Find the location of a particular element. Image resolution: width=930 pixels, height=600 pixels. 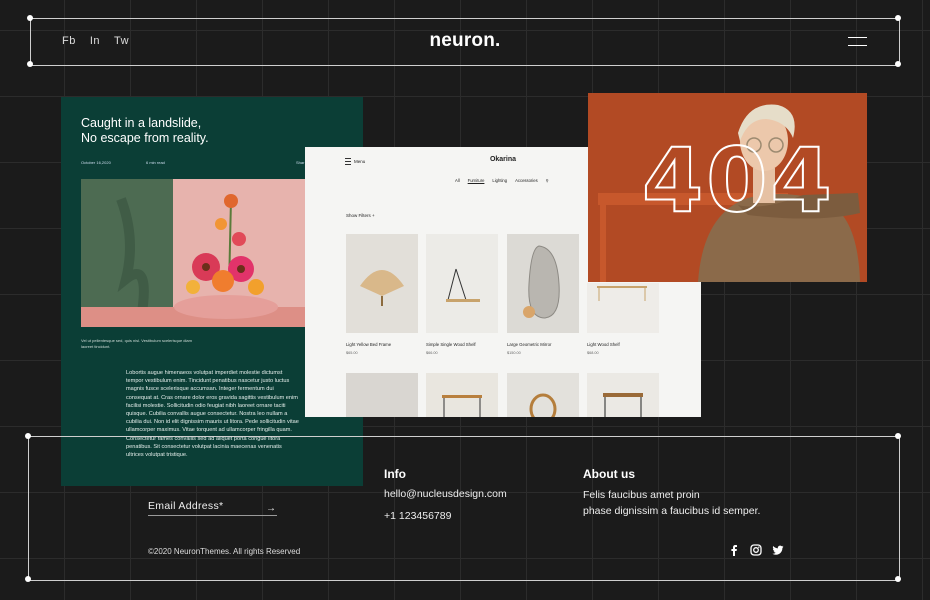

product-price: $150.00 is located at coordinates (514, 353).